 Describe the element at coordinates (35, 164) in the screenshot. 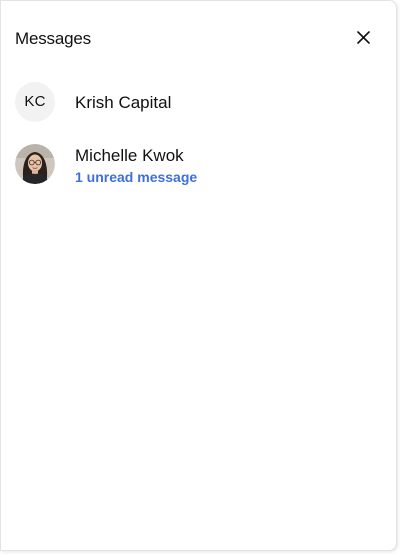

I see `avatar-photo` at that location.